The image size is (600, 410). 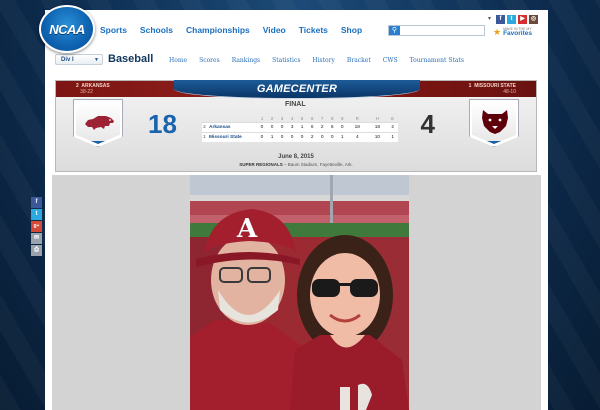 What do you see at coordinates (274, 30) in the screenshot?
I see `nav-video: Video` at bounding box center [274, 30].